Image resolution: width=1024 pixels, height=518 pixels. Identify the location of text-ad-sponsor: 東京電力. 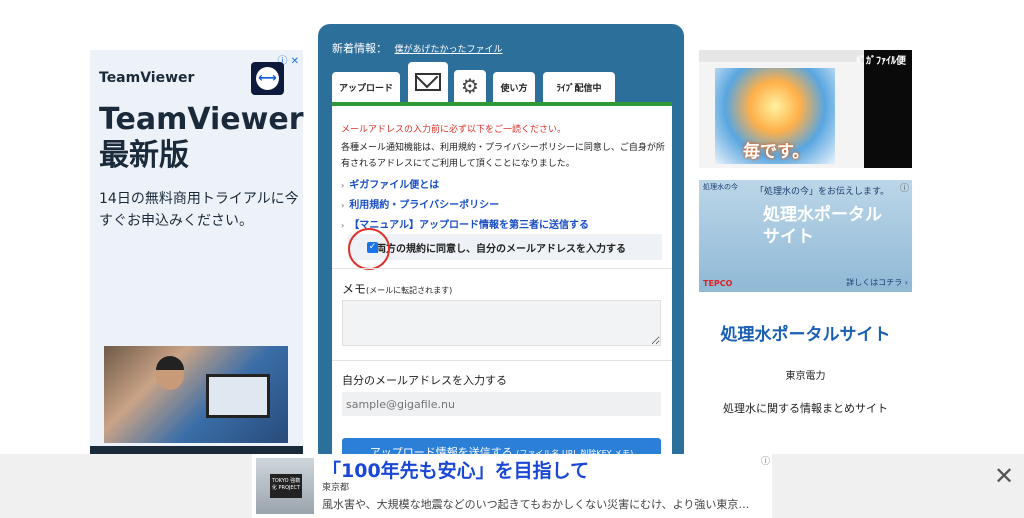
(805, 376).